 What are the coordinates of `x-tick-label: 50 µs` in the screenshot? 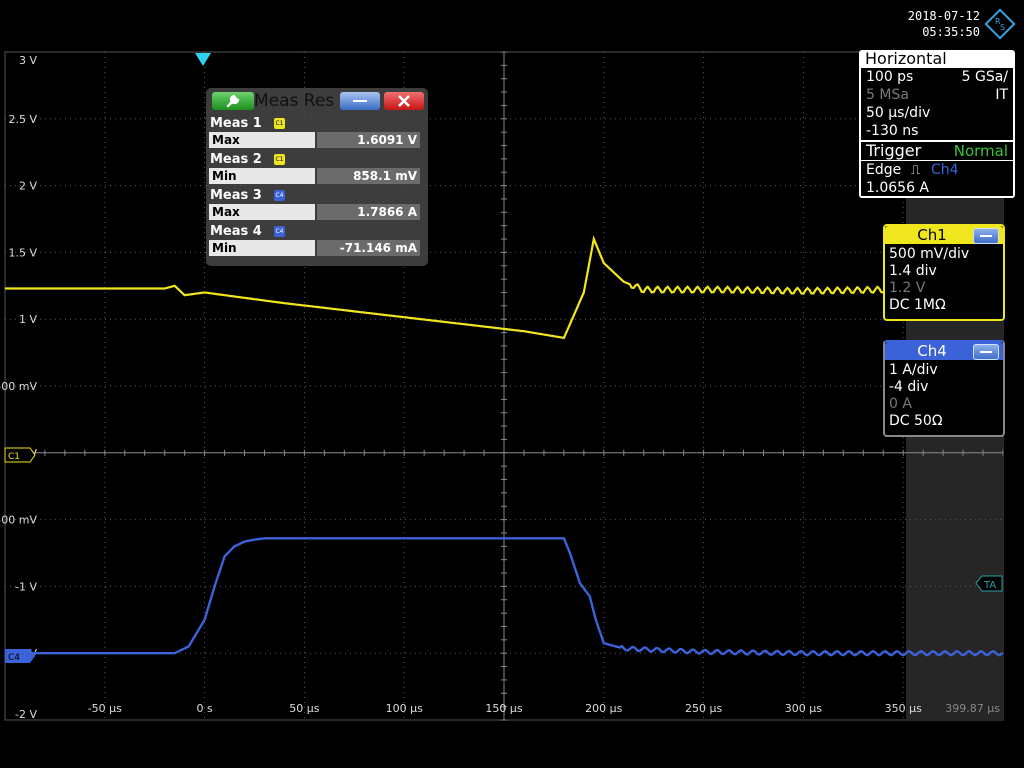 It's located at (304, 708).